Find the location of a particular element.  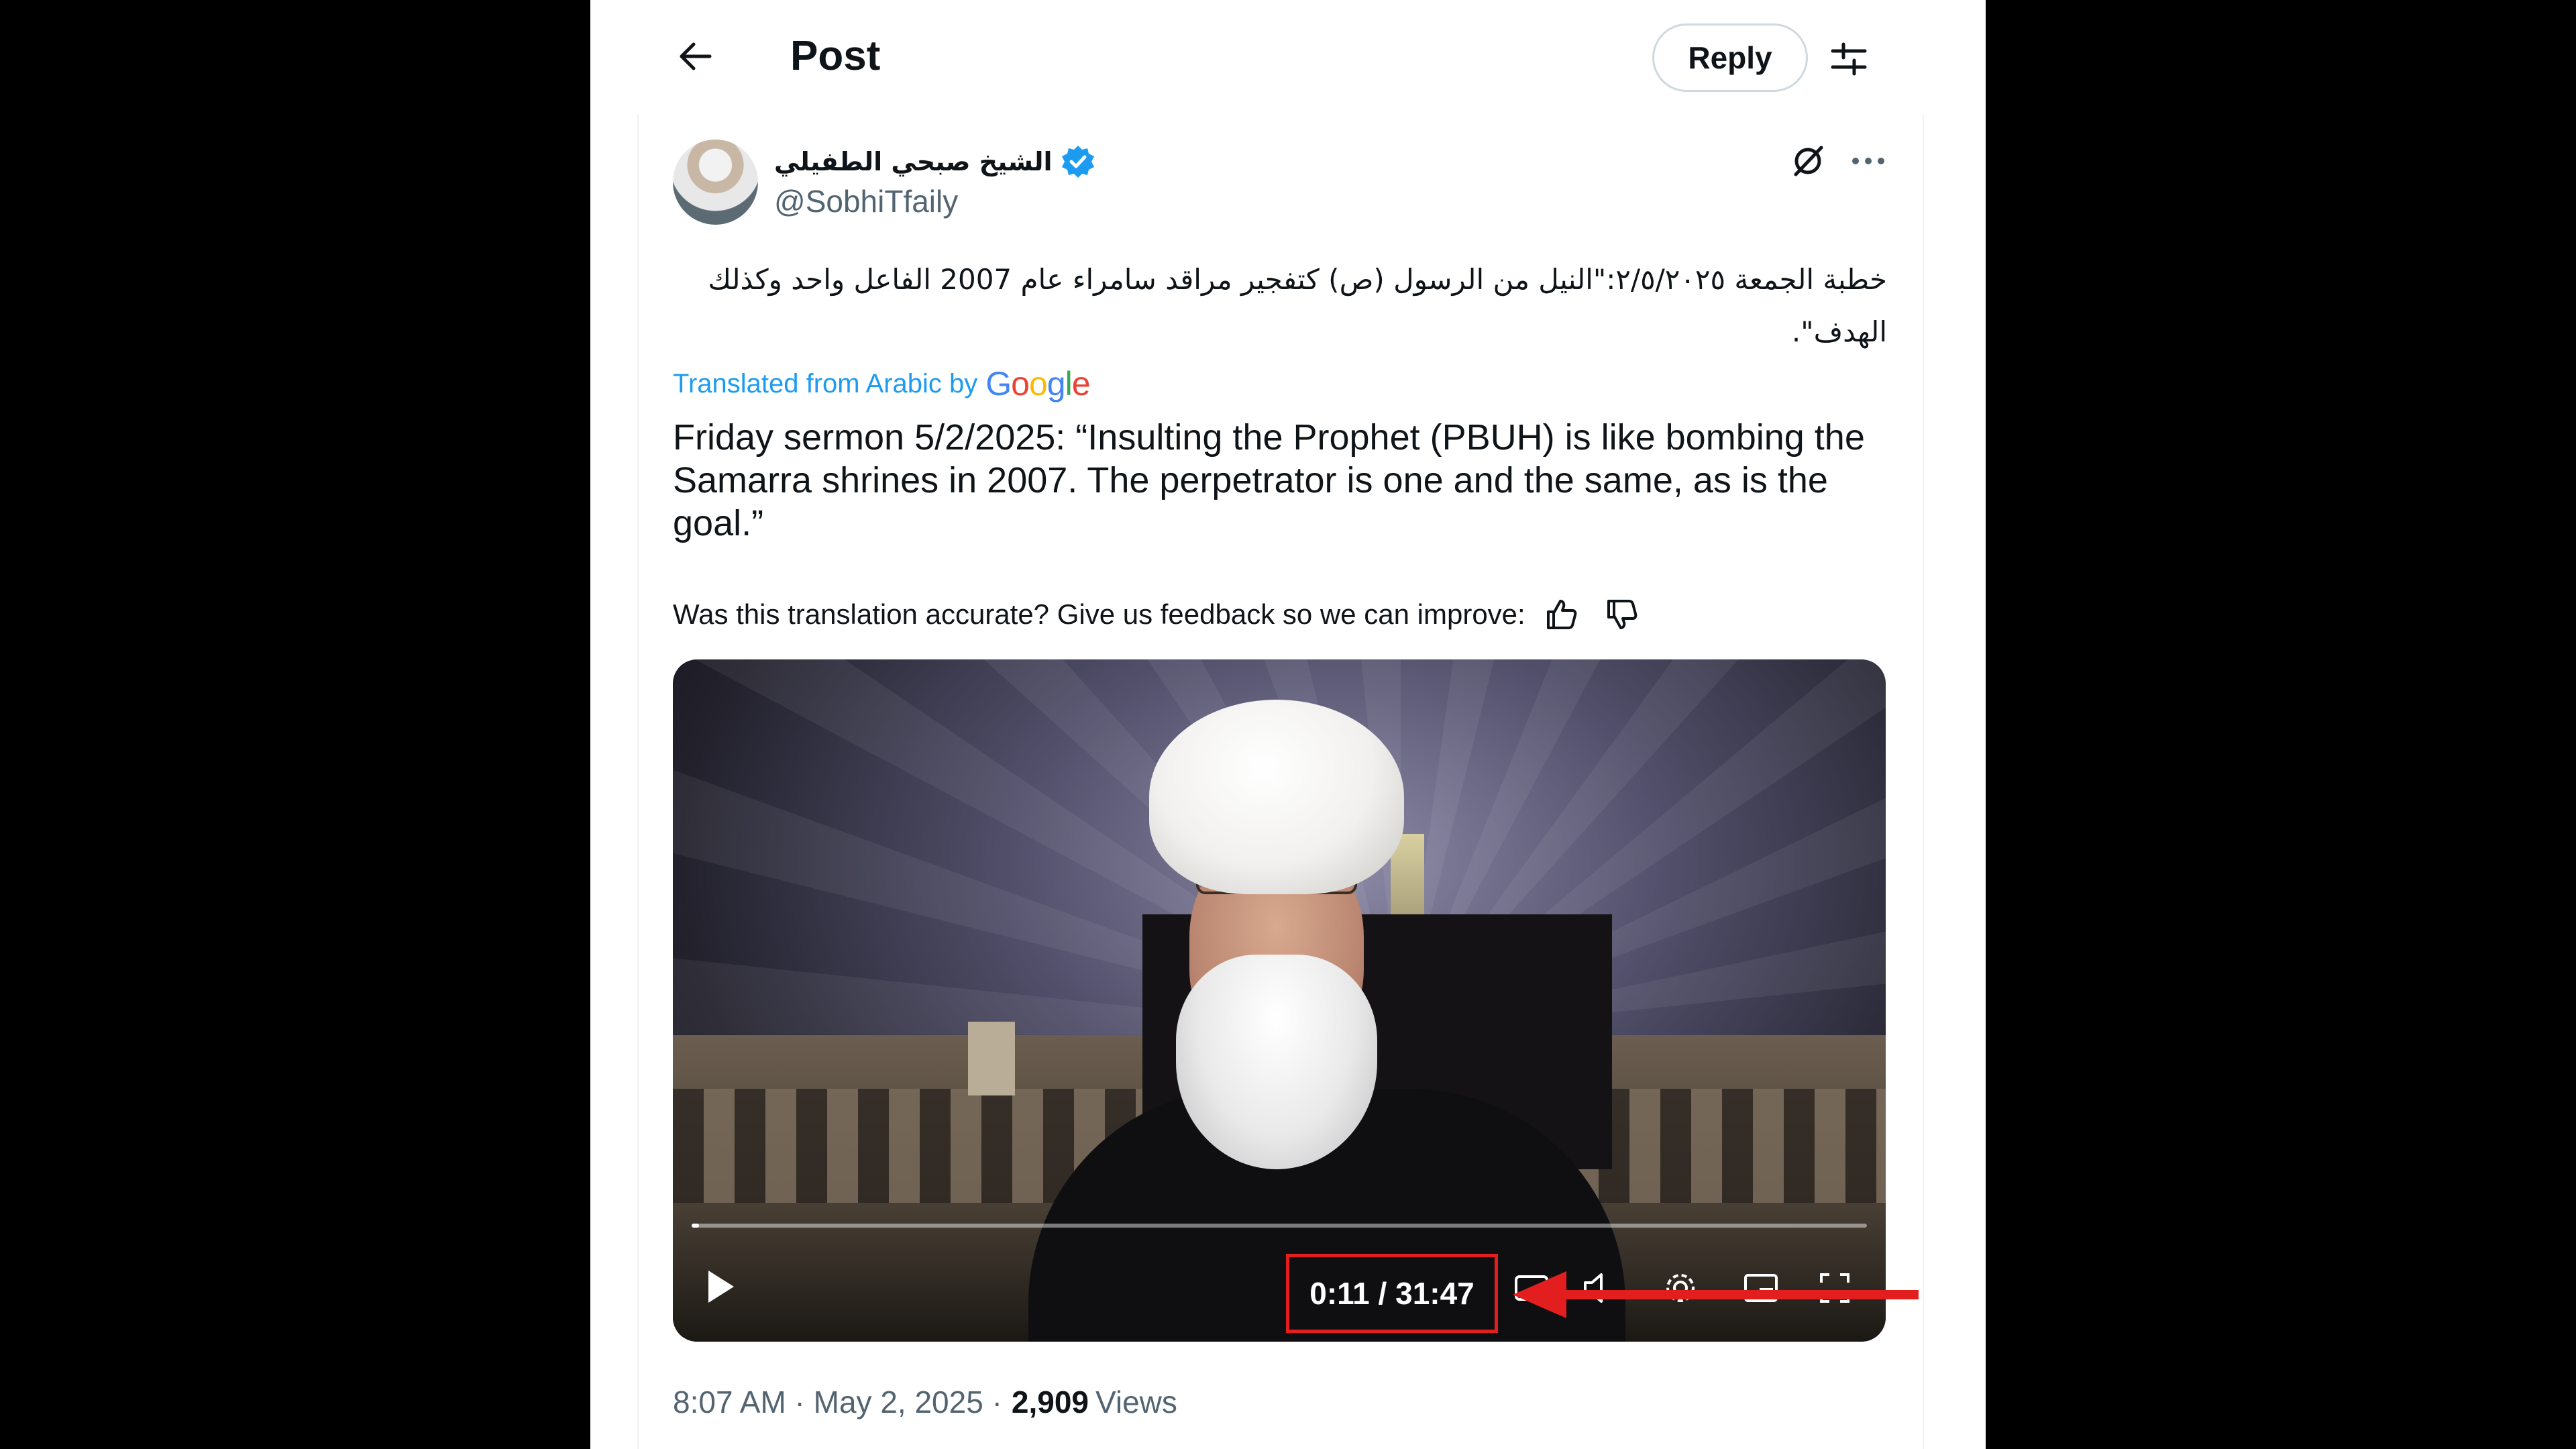

sliders-icon is located at coordinates (1849, 59).